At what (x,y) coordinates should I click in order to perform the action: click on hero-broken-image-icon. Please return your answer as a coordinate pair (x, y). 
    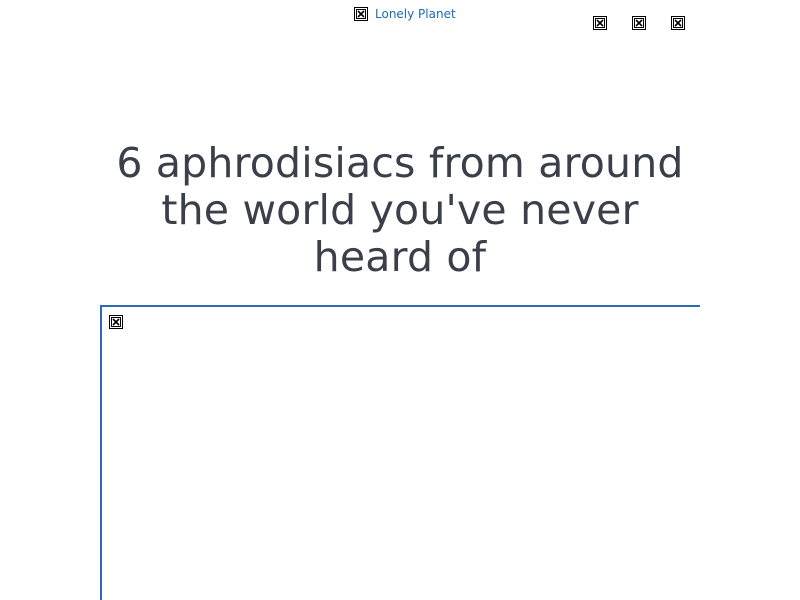
    Looking at the image, I should click on (116, 322).